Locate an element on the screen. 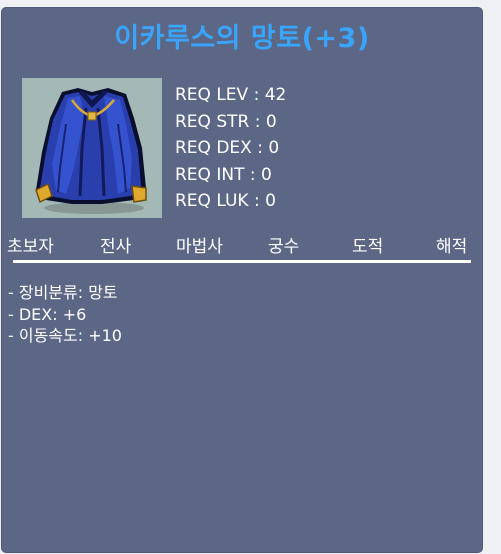  class-warrior: 전사 is located at coordinates (116, 247).